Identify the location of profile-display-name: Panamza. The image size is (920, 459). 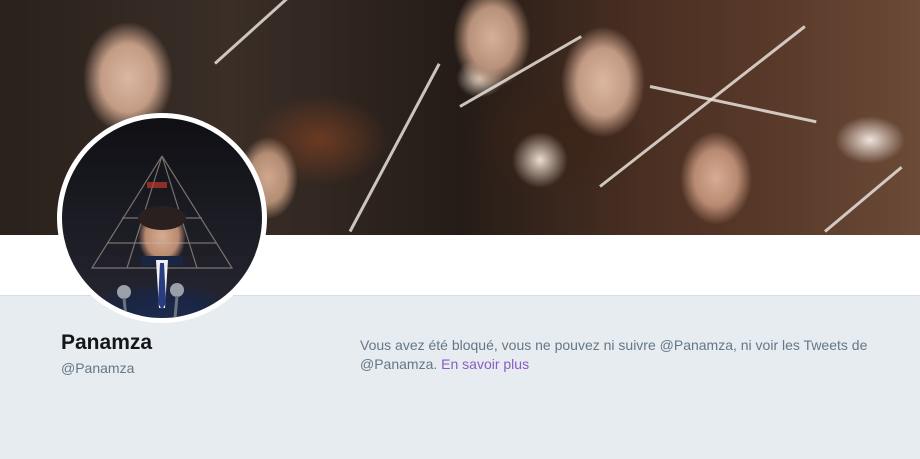
(106, 343).